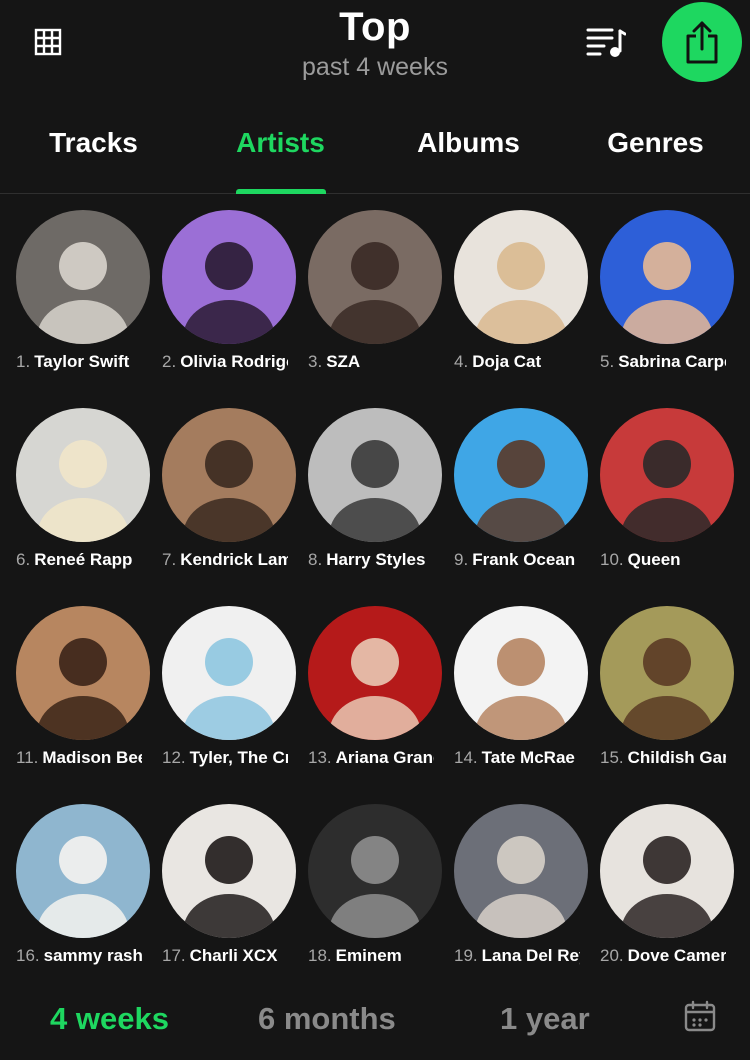  I want to click on artist-name: Olivia Rodrigo, so click(234, 361).